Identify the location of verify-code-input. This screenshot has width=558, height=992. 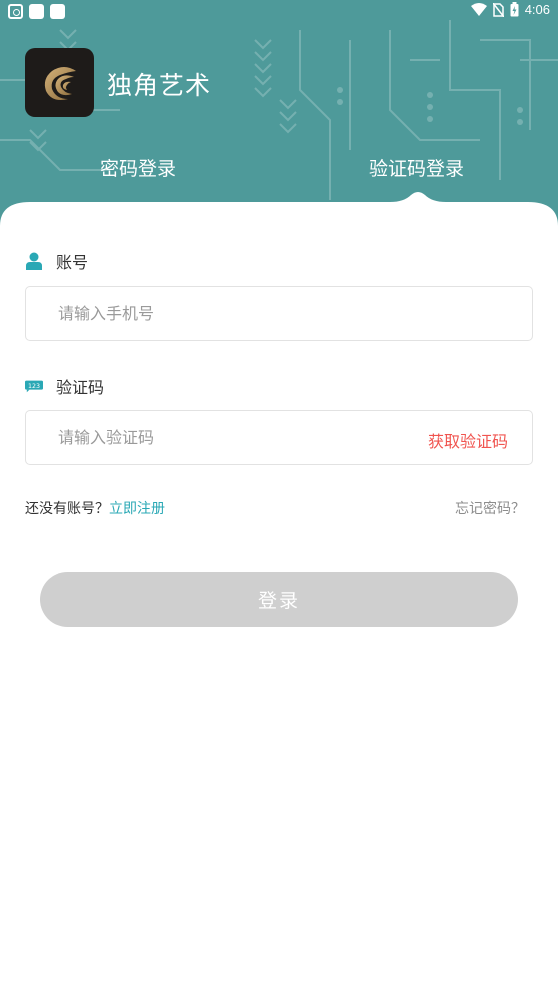
(238, 437).